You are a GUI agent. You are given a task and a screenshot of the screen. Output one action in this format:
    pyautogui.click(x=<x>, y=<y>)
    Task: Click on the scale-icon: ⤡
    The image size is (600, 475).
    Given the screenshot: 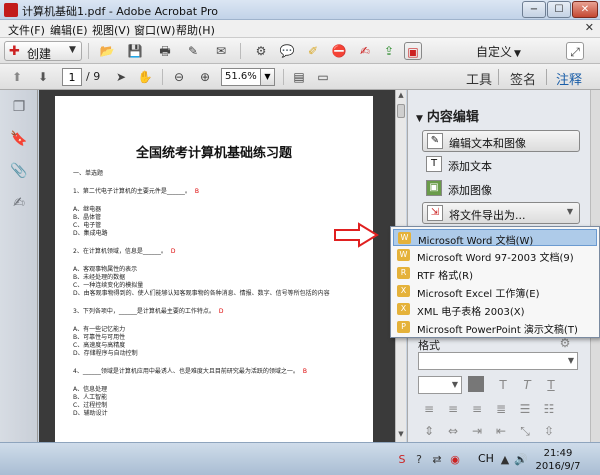 What is the action you would take?
    pyautogui.click(x=525, y=431)
    